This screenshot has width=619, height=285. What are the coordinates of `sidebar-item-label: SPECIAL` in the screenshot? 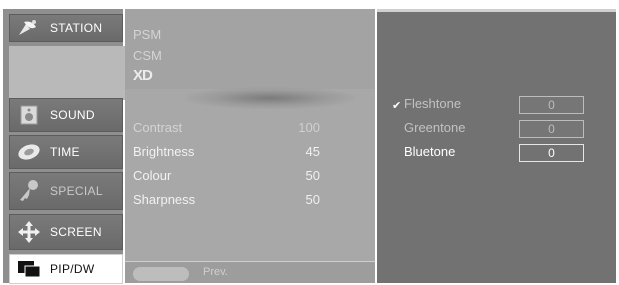 It's located at (76, 191).